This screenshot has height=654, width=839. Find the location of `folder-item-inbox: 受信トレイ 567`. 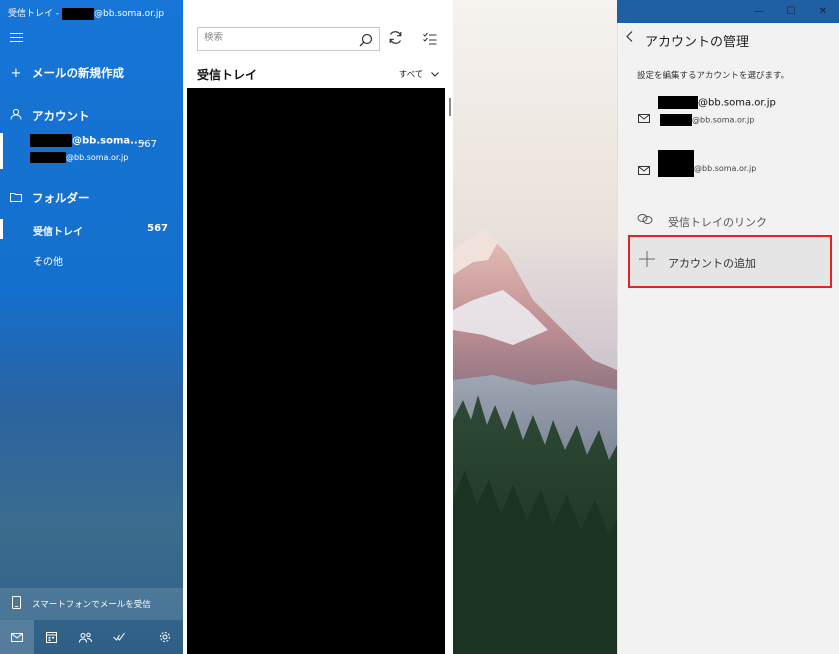

folder-item-inbox: 受信トレイ 567 is located at coordinates (91, 229).